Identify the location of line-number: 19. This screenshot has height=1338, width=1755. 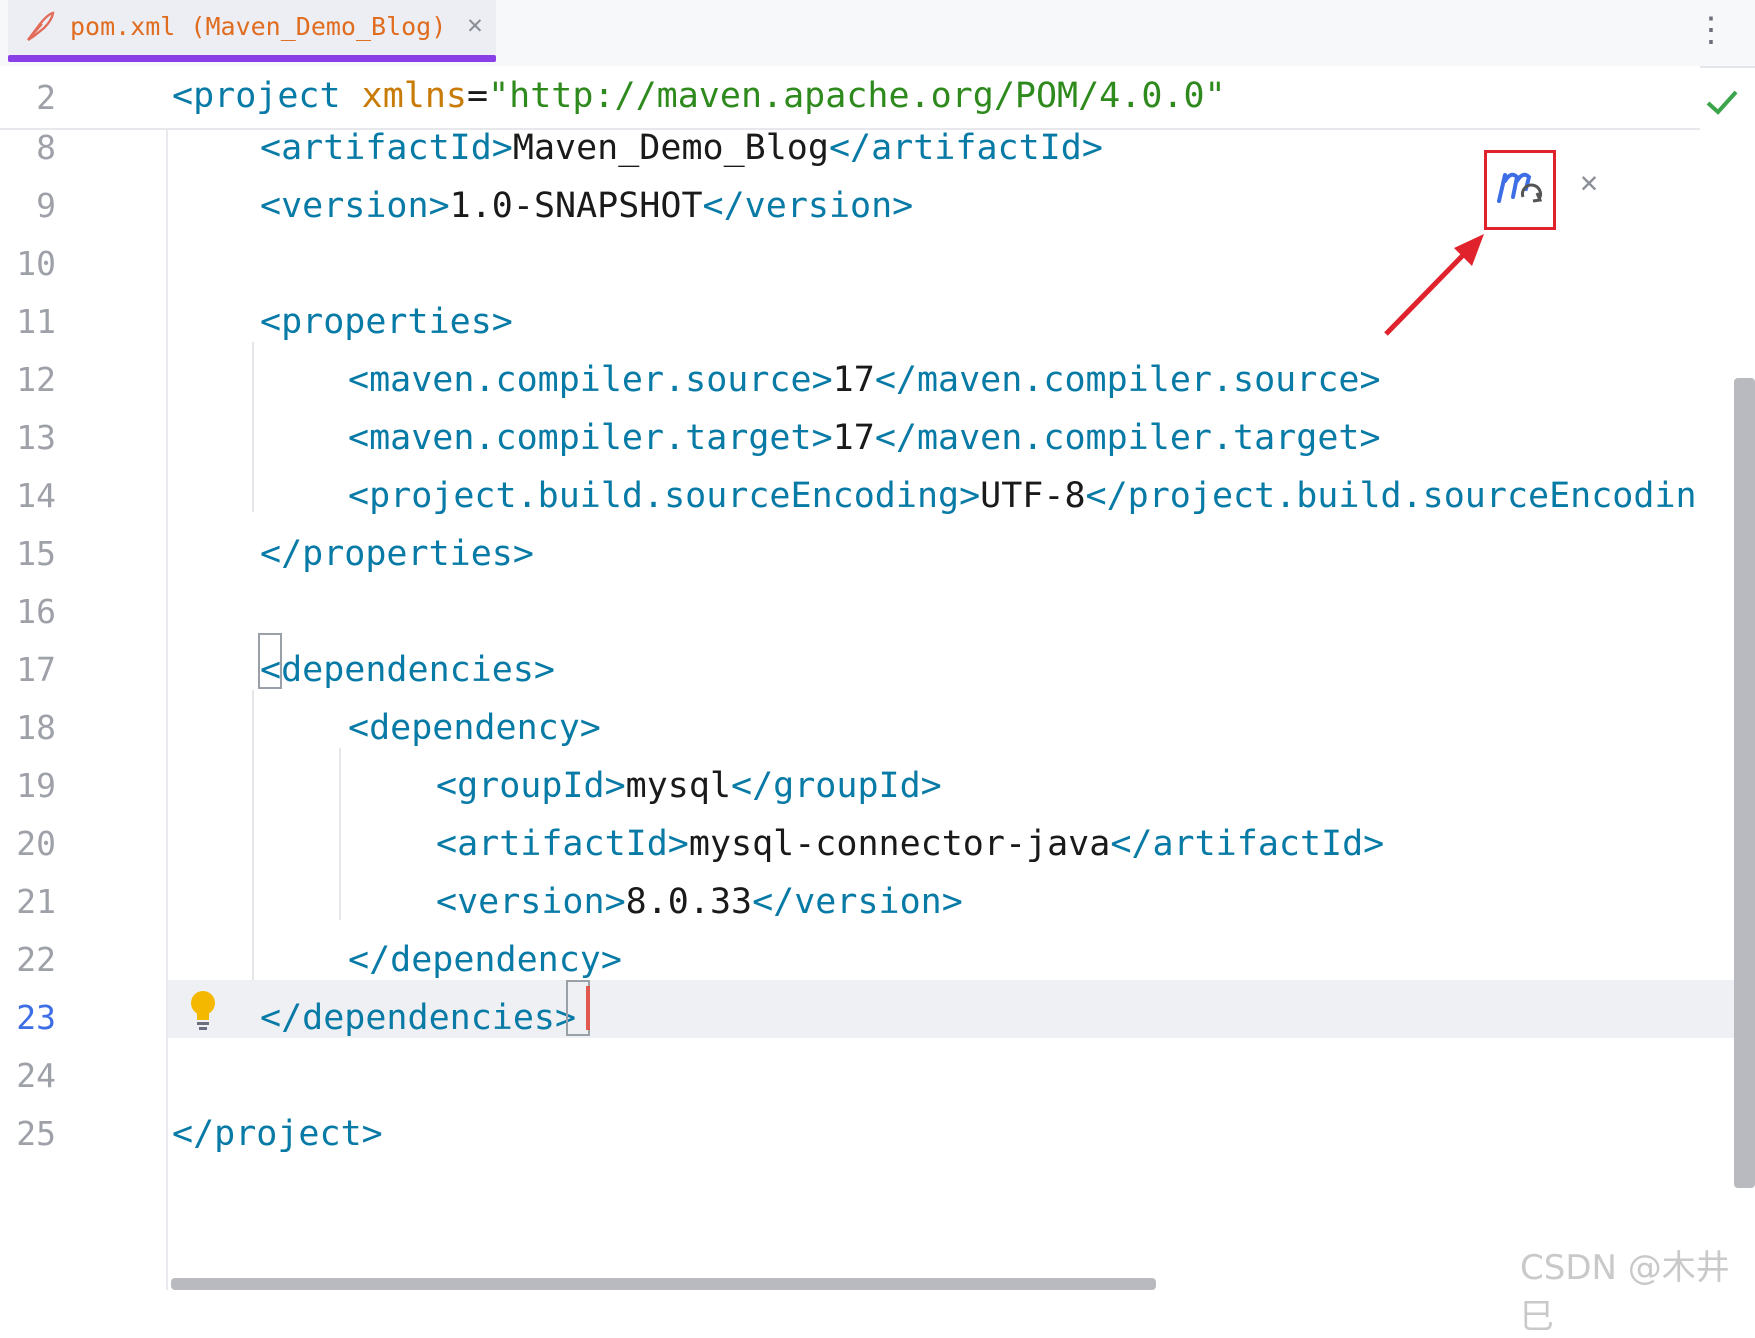
(36, 785).